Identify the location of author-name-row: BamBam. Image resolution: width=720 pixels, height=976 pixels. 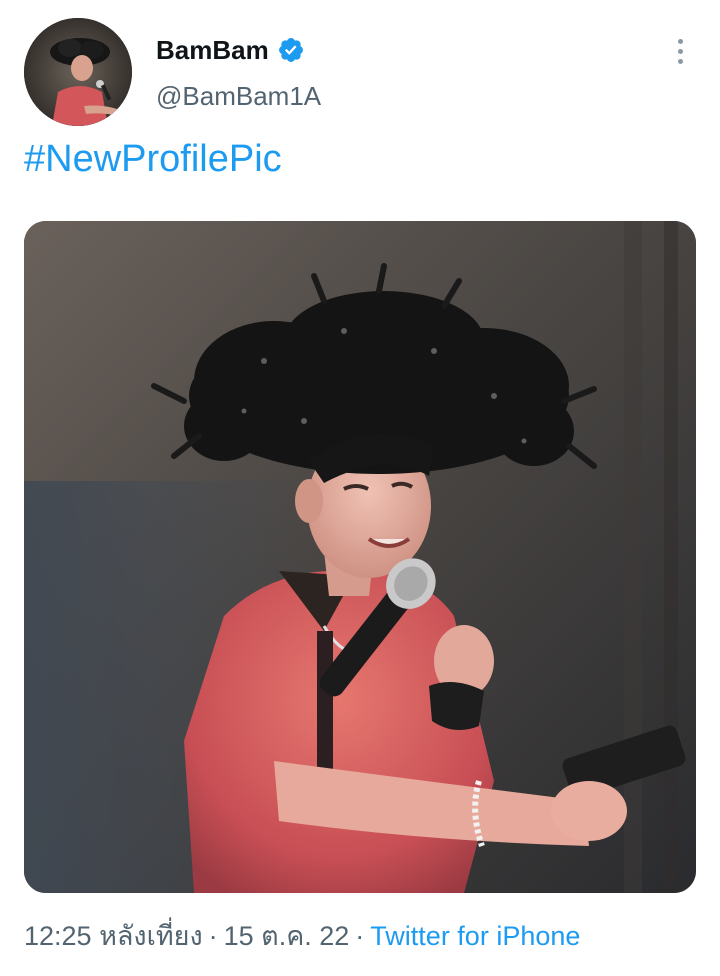
(230, 50).